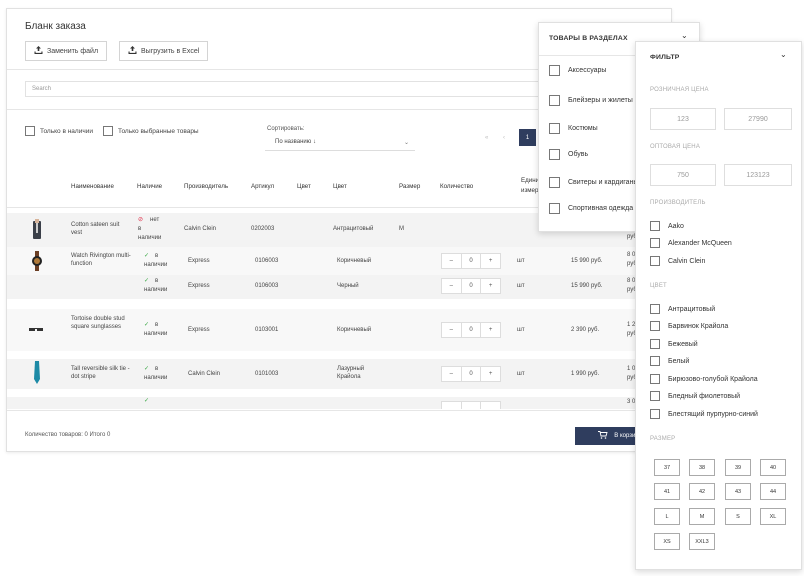 This screenshot has height=576, width=804. What do you see at coordinates (591, 208) in the screenshot?
I see `category-item: Спортивная одежда` at bounding box center [591, 208].